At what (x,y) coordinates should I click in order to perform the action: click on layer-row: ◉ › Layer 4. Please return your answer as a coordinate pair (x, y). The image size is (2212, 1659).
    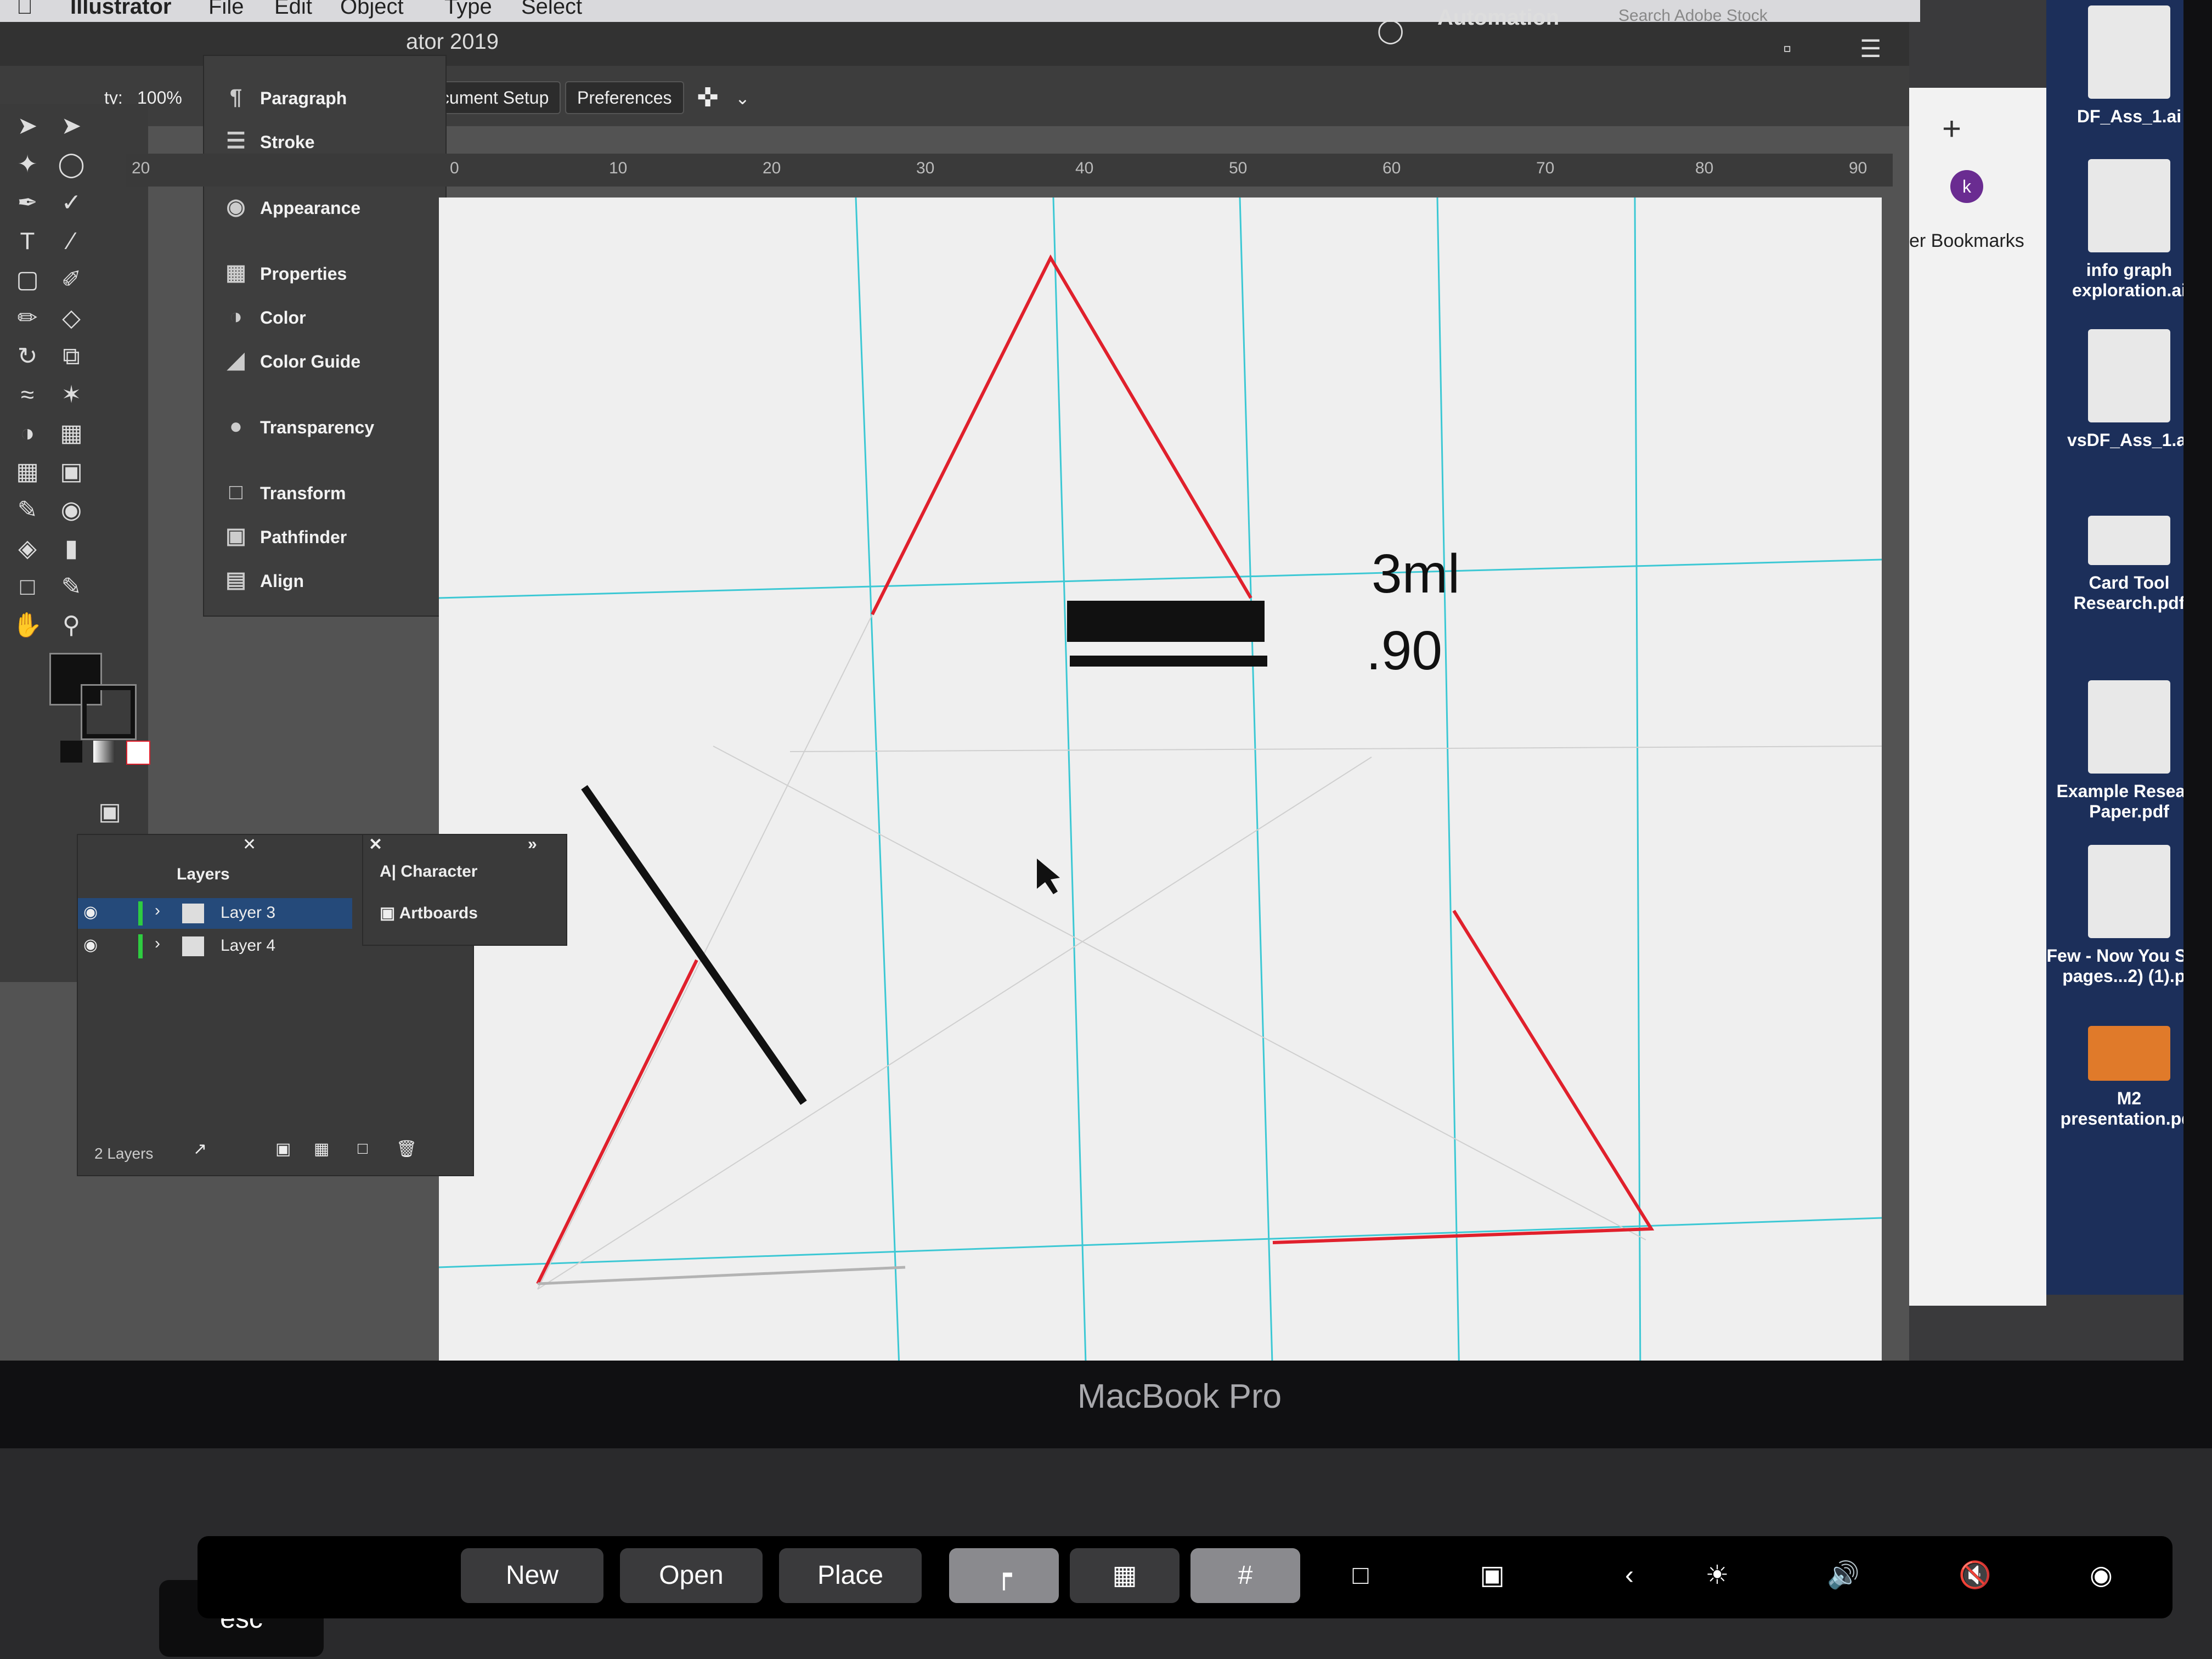
    Looking at the image, I should click on (215, 947).